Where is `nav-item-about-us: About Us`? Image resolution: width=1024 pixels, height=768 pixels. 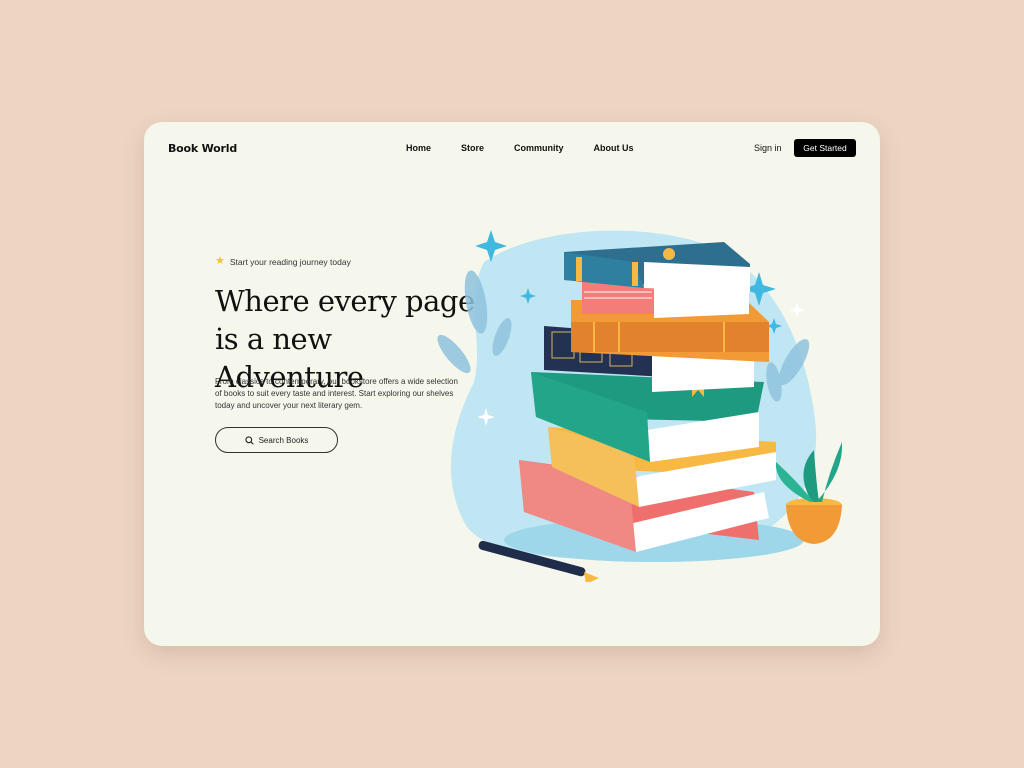 nav-item-about-us: About Us is located at coordinates (614, 148).